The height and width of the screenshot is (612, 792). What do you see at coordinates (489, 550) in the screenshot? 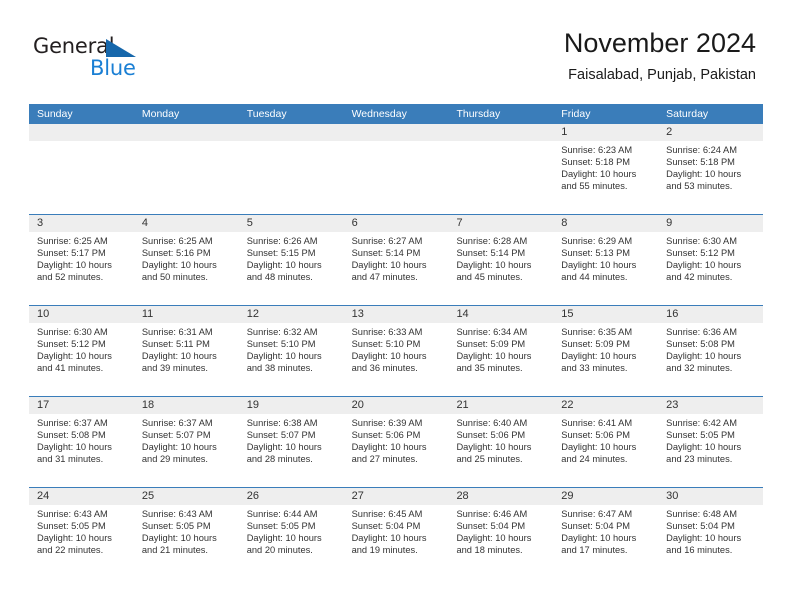
I see `daylight-text-line2: and 18 minutes.` at bounding box center [489, 550].